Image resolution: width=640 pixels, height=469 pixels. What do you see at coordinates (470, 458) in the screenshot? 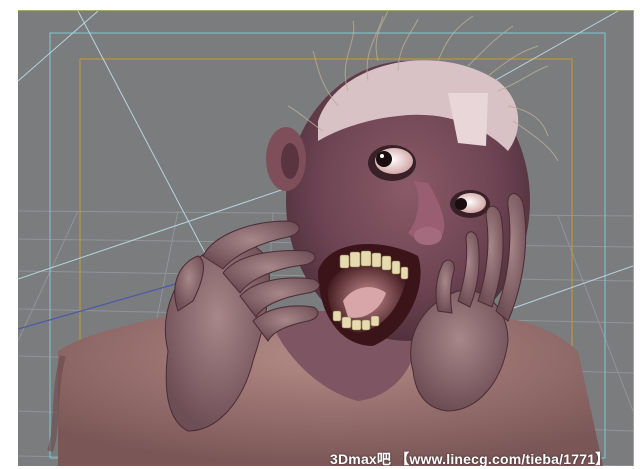
I see `watermark-text: 3Dmax吧 【www.linecg.com/tieba/1771】` at bounding box center [470, 458].